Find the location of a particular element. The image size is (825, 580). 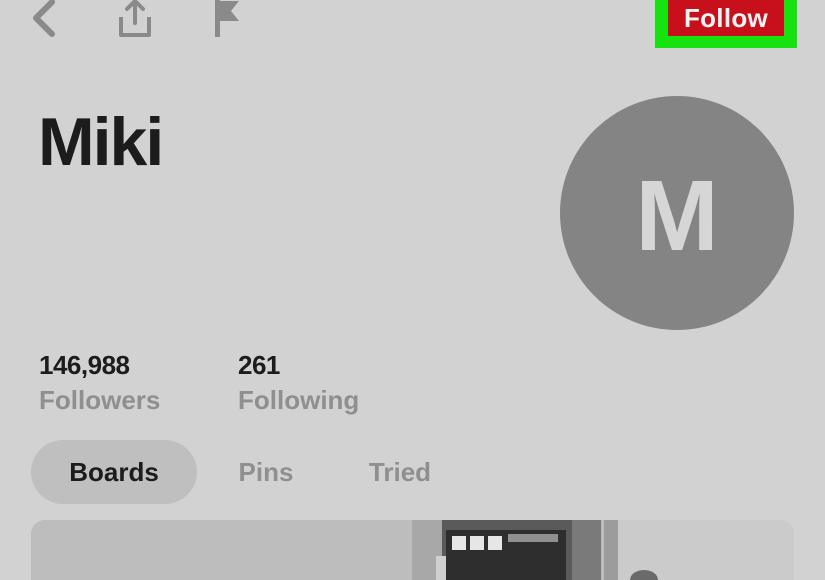

tab-boards: Boards is located at coordinates (114, 472).